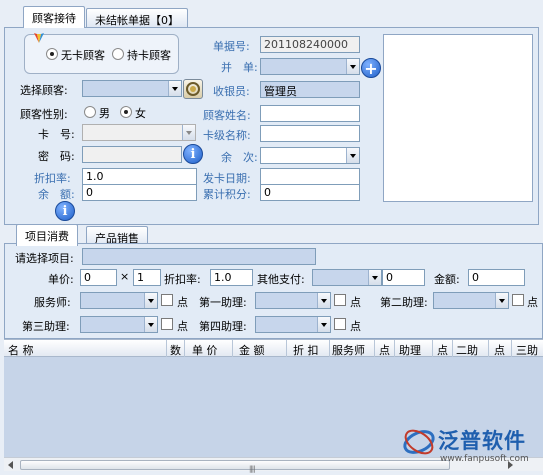 This screenshot has width=543, height=475. Describe the element at coordinates (21, 350) in the screenshot. I see `column-header-name: 名 称` at that location.